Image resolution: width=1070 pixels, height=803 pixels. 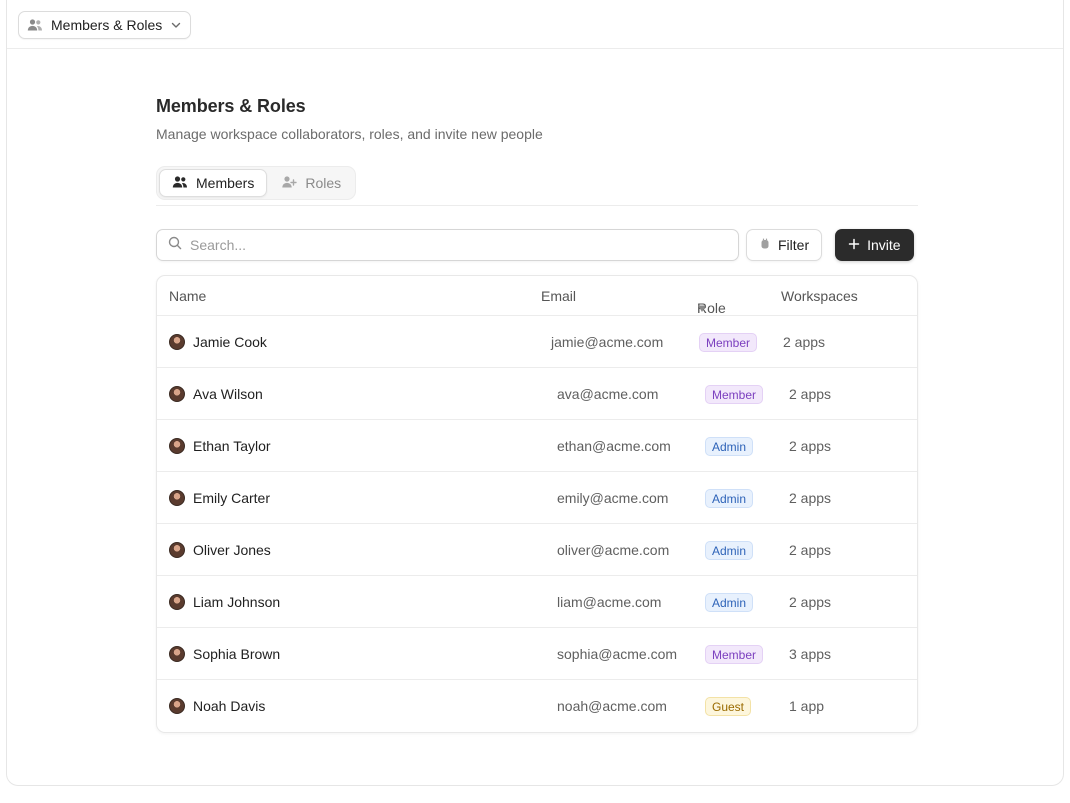 I want to click on invite-button: Invite, so click(x=874, y=245).